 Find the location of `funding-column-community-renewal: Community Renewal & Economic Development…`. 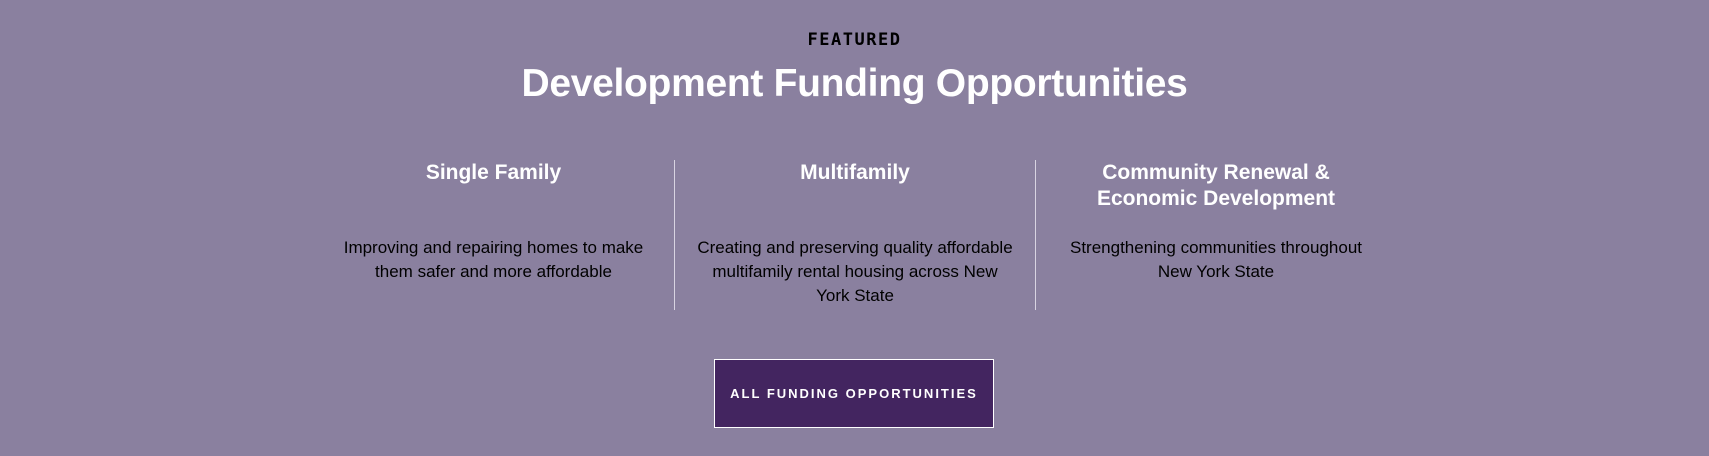

funding-column-community-renewal: Community Renewal & Economic Development… is located at coordinates (1215, 235).